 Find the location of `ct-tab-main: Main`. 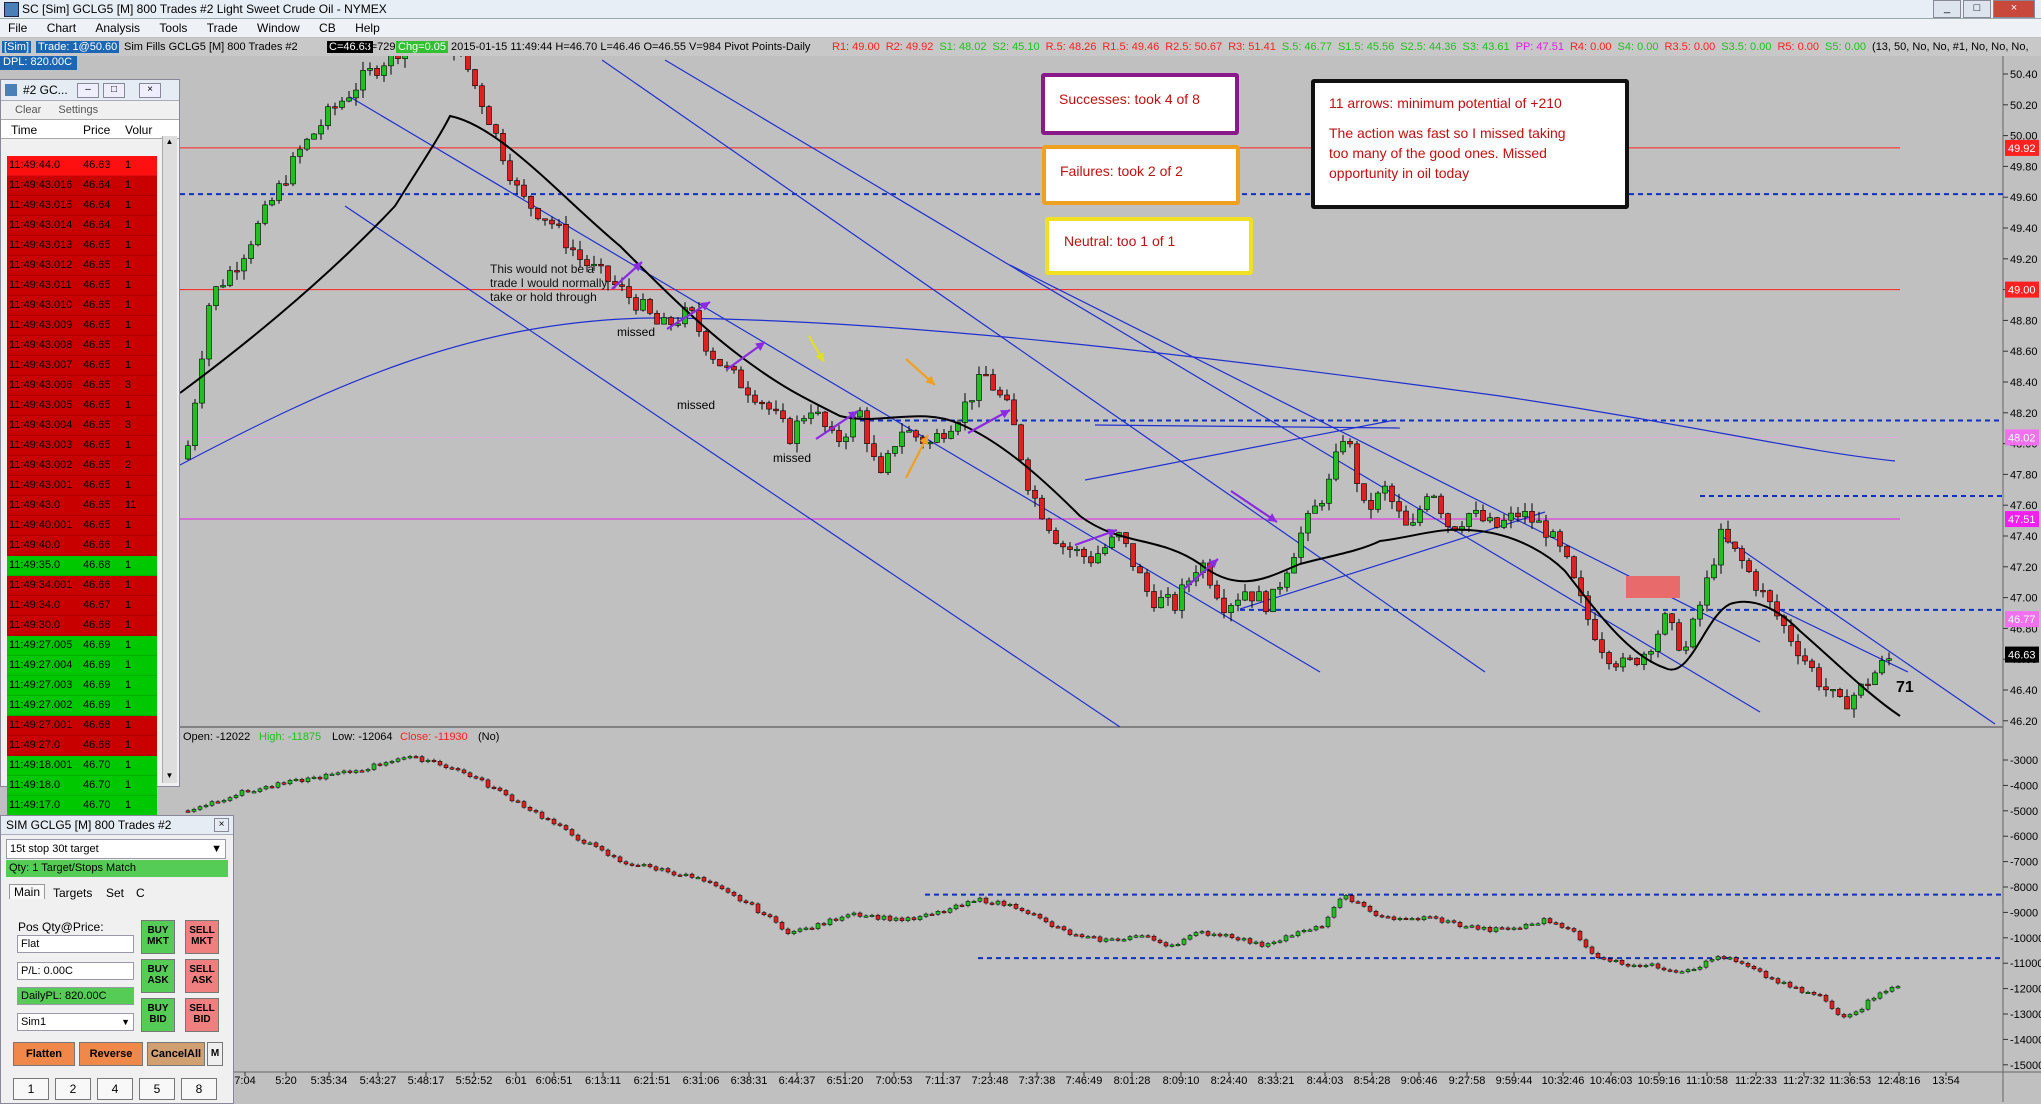

ct-tab-main: Main is located at coordinates (27, 891).